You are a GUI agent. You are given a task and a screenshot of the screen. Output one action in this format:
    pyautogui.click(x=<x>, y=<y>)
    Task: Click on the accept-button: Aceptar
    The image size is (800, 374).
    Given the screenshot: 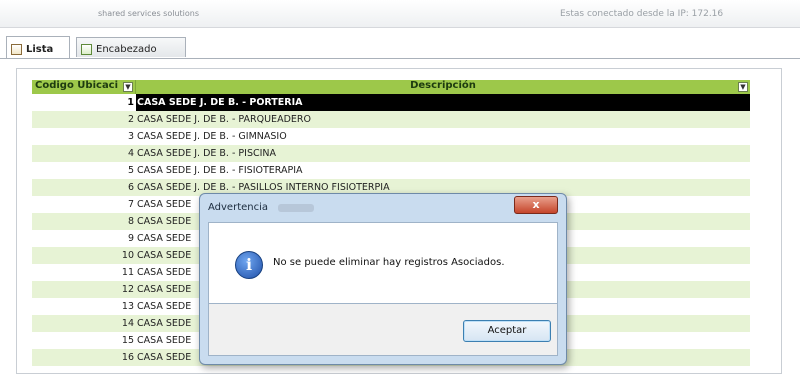 What is the action you would take?
    pyautogui.click(x=507, y=331)
    